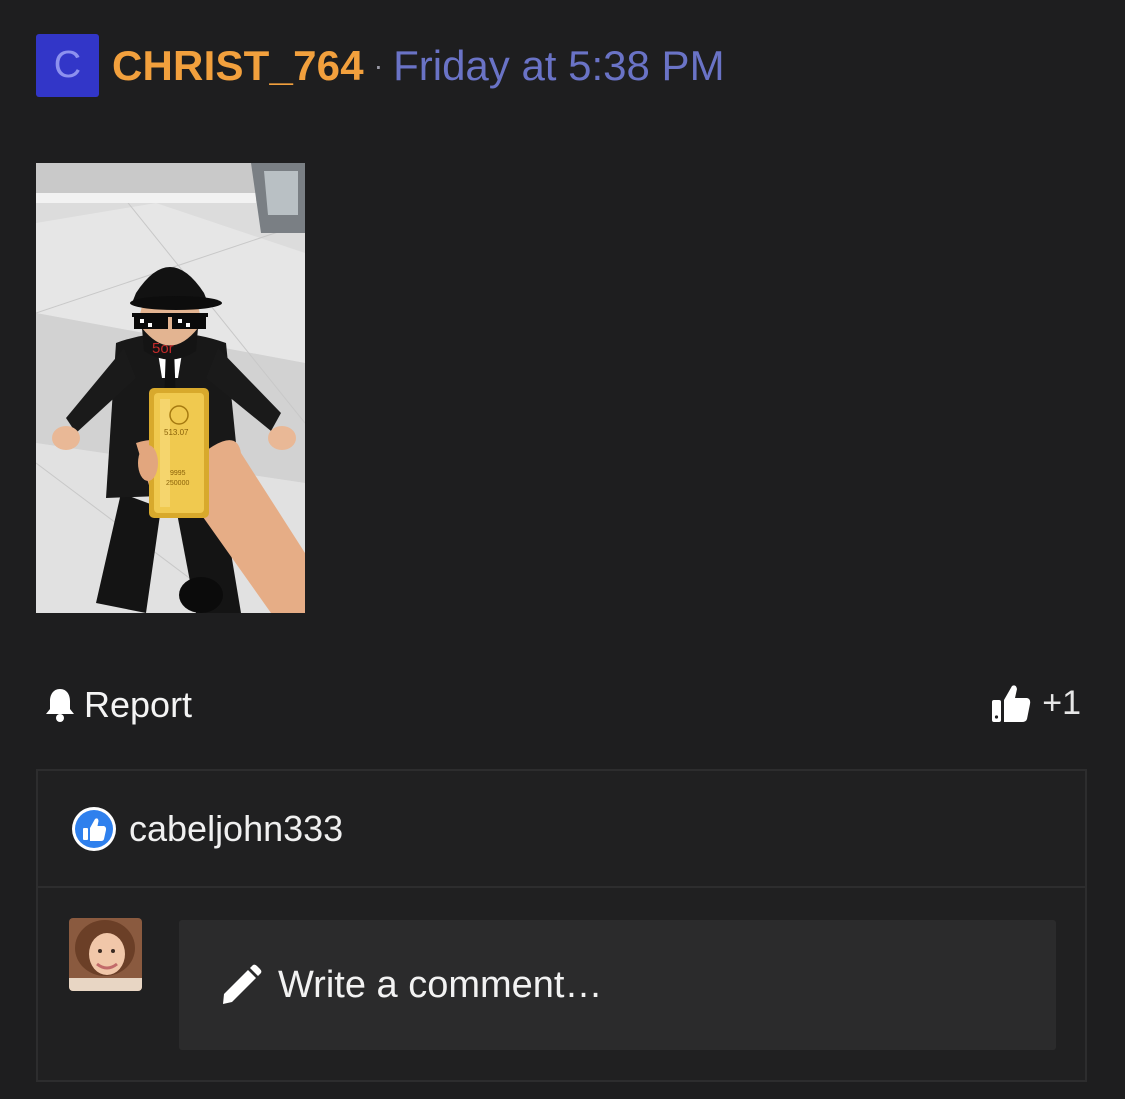 The image size is (1125, 1099). What do you see at coordinates (94, 828) in the screenshot?
I see `like-badge-icon` at bounding box center [94, 828].